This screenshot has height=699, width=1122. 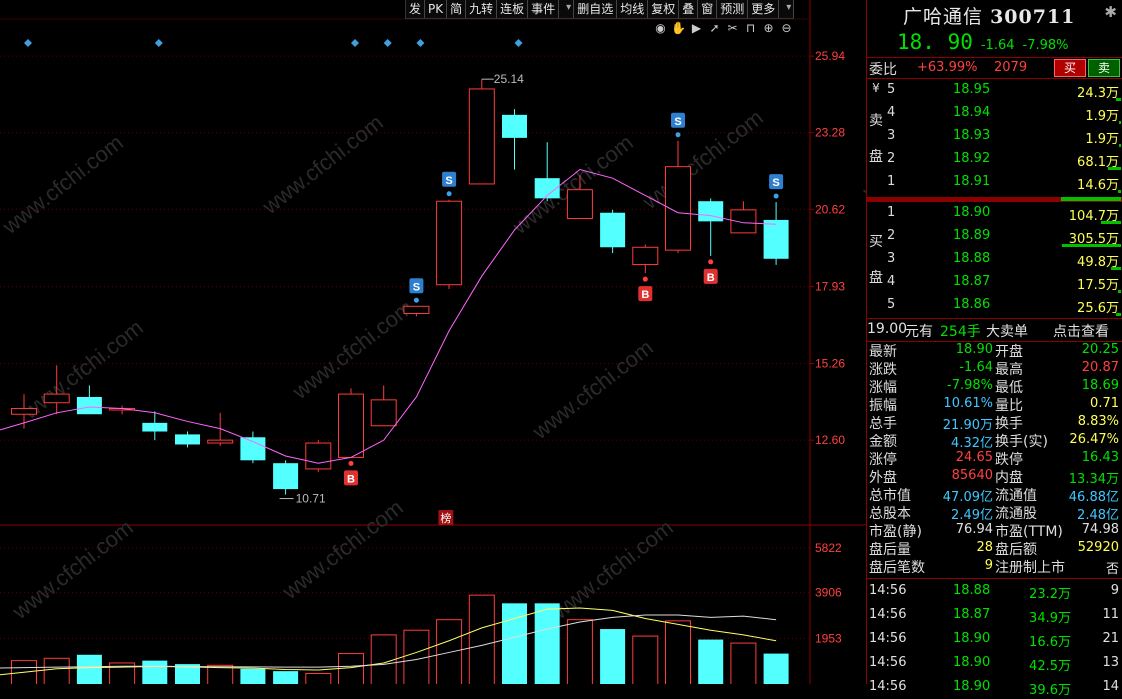 I want to click on ask-level: 2, so click(x=891, y=158).